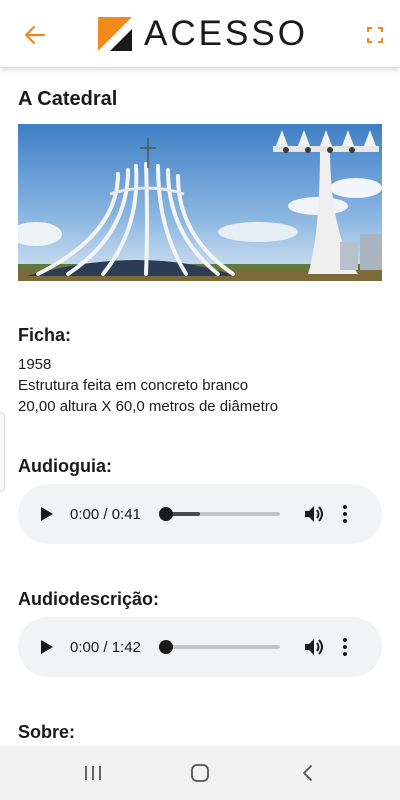 Image resolution: width=400 pixels, height=800 pixels. I want to click on audiodescricao-more-options-button, so click(345, 647).